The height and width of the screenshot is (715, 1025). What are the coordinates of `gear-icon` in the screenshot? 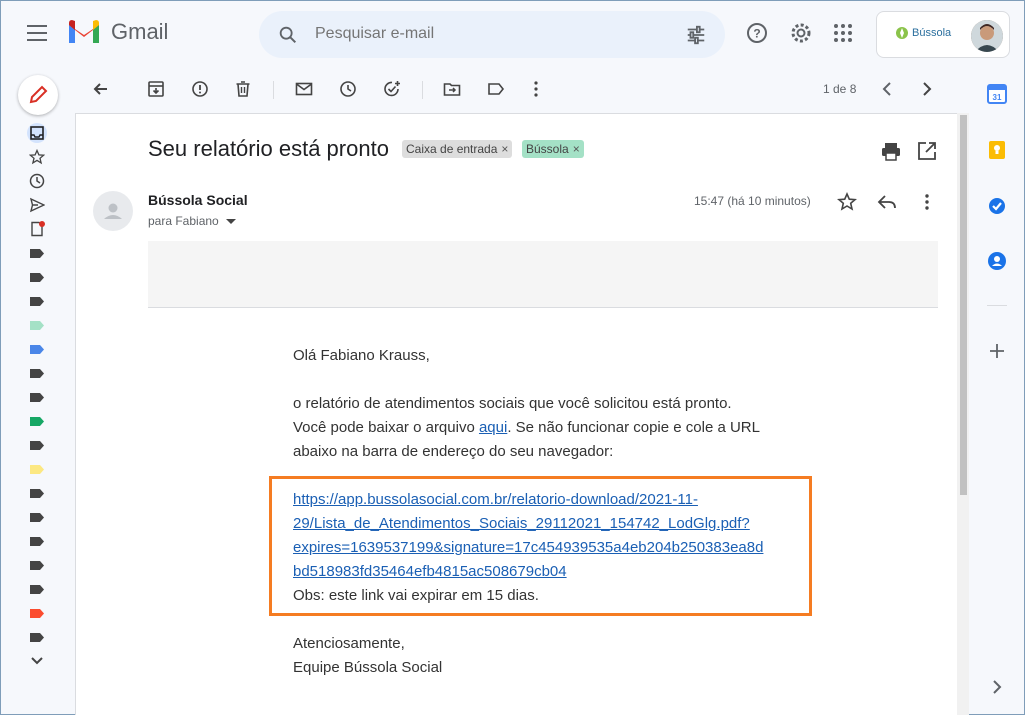 It's located at (801, 33).